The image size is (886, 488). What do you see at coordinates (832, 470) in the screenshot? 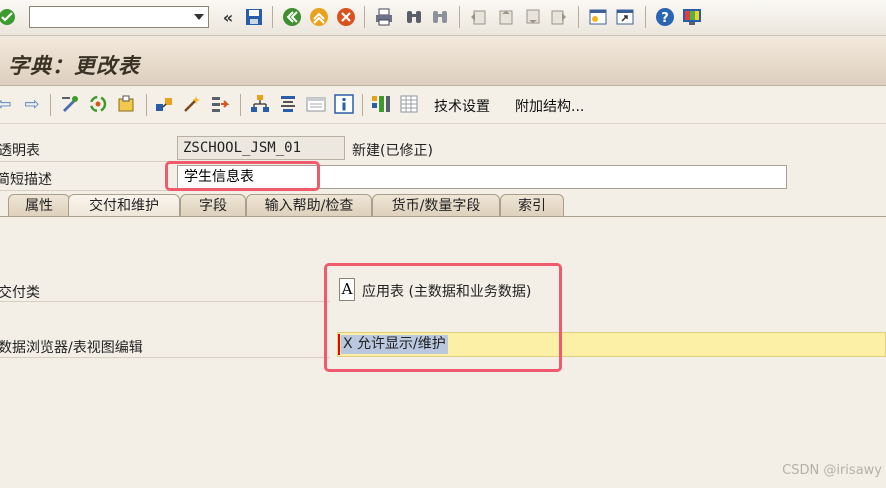
I see `watermark: CSDN @irisawy` at bounding box center [832, 470].